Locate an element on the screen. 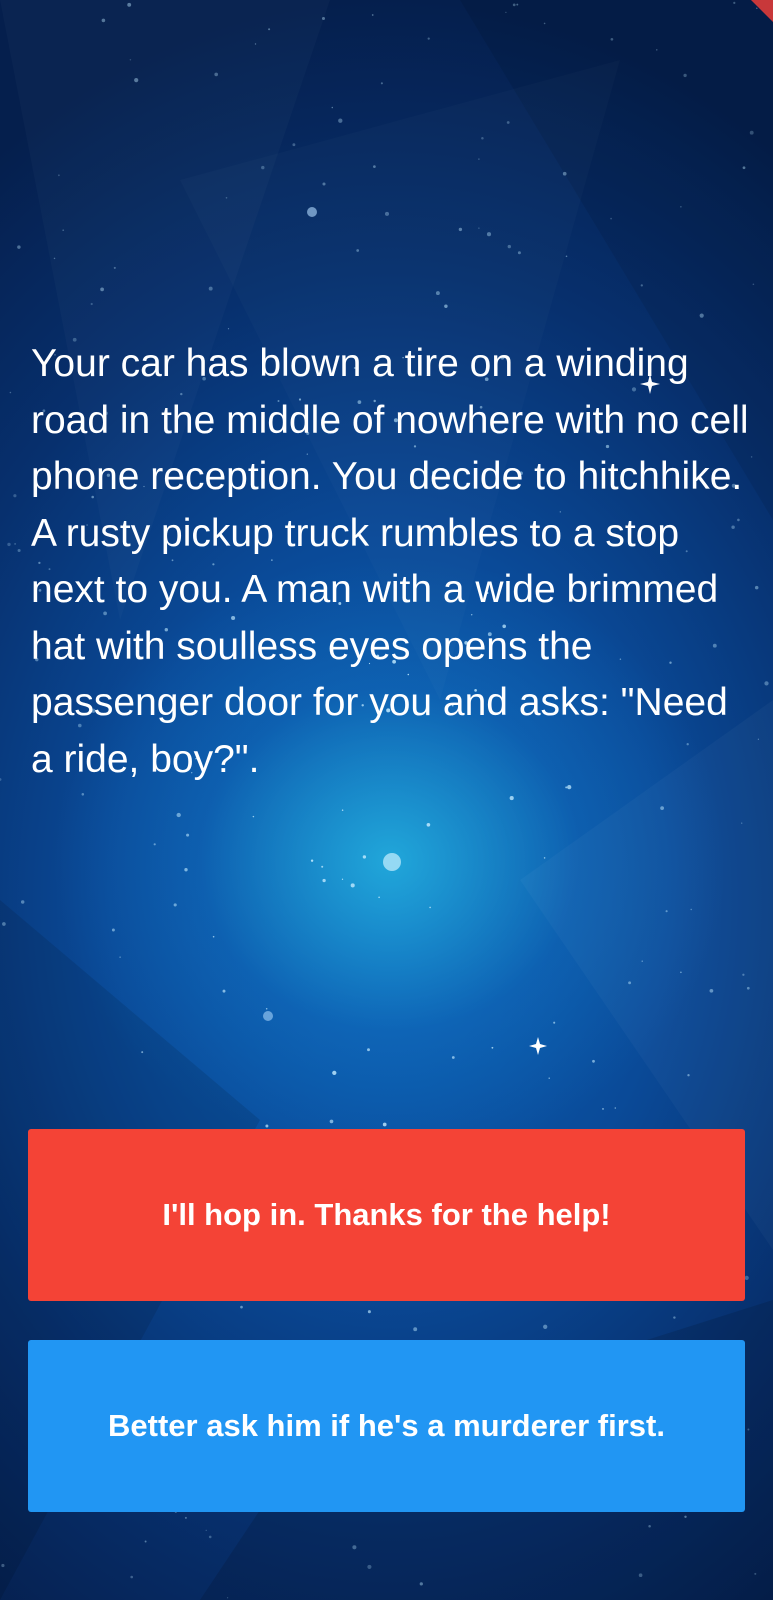  glow-orb is located at coordinates (268, 1016).